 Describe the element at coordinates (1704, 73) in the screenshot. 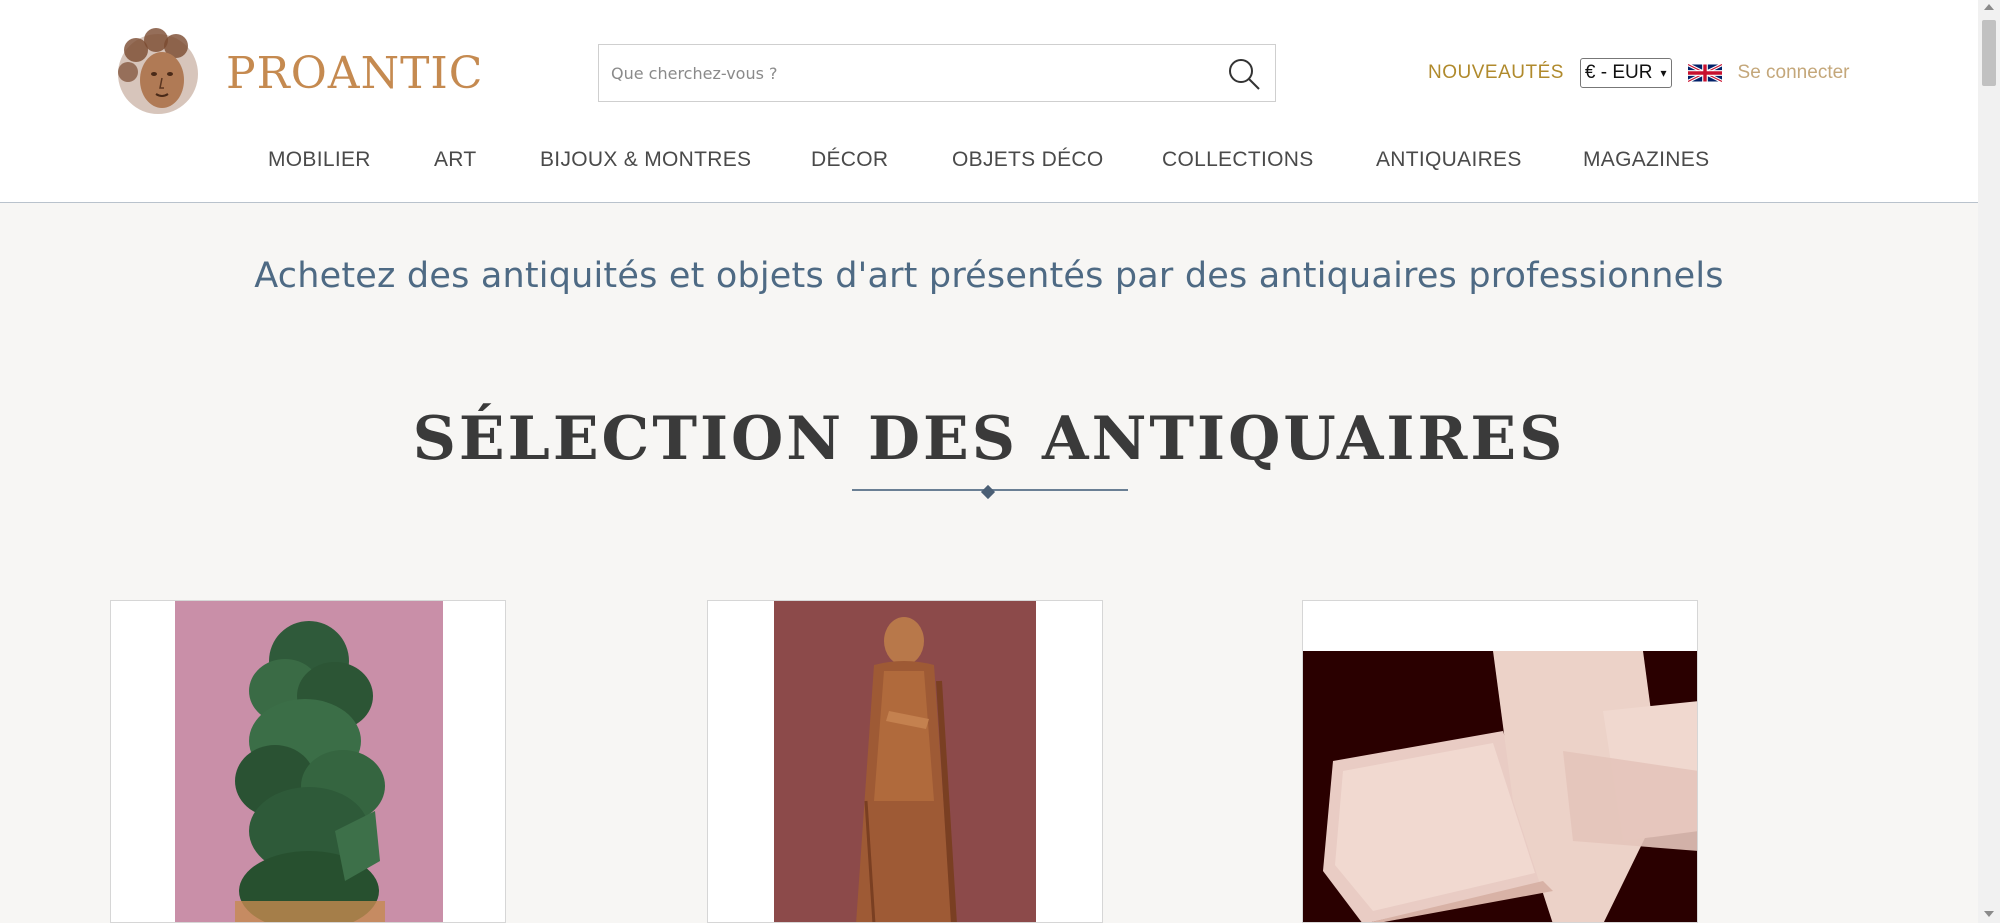

I see `uk-flag-icon` at that location.